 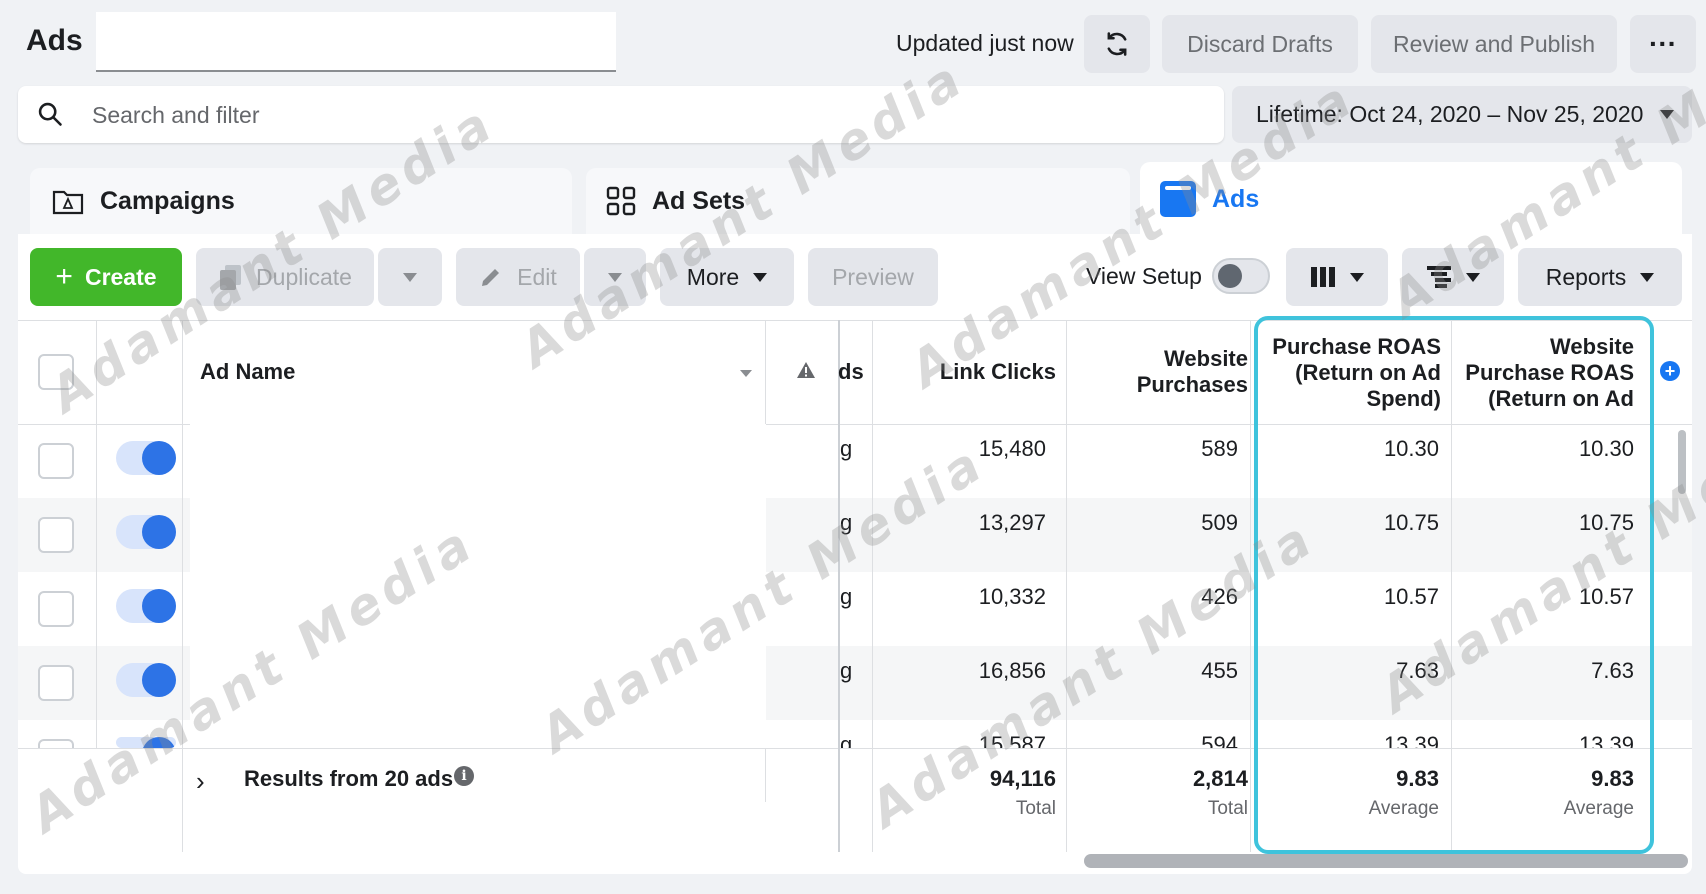 What do you see at coordinates (285, 277) in the screenshot?
I see `duplicate-button: Duplicate` at bounding box center [285, 277].